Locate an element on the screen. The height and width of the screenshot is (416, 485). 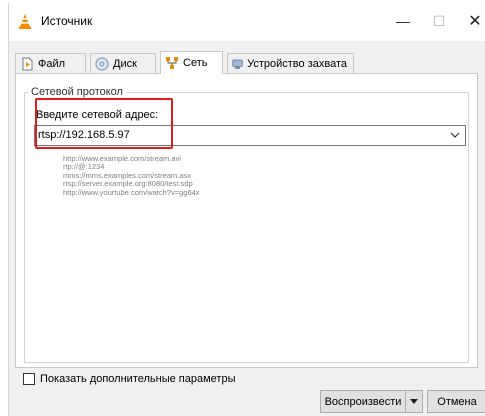
play-button: Воспроизвести is located at coordinates (363, 401).